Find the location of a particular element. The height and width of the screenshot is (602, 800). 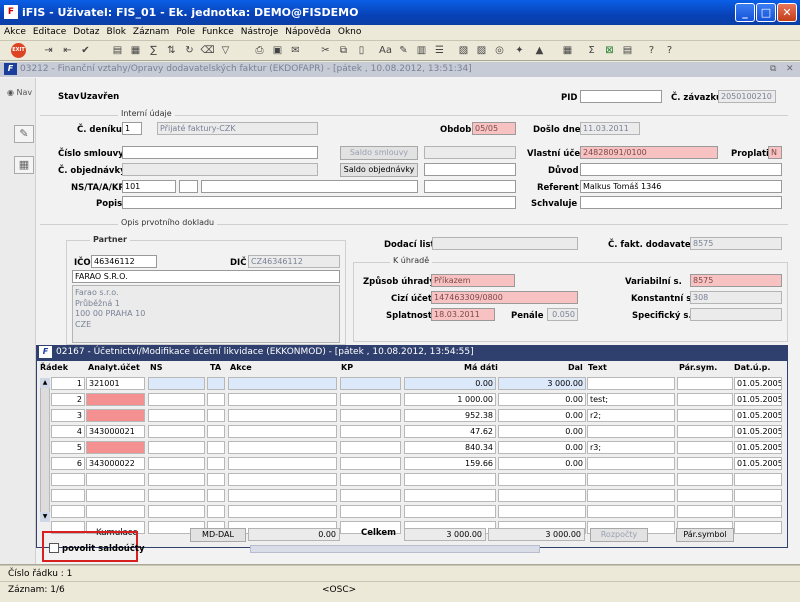

enter-query-icon: ▤ is located at coordinates (117, 50).